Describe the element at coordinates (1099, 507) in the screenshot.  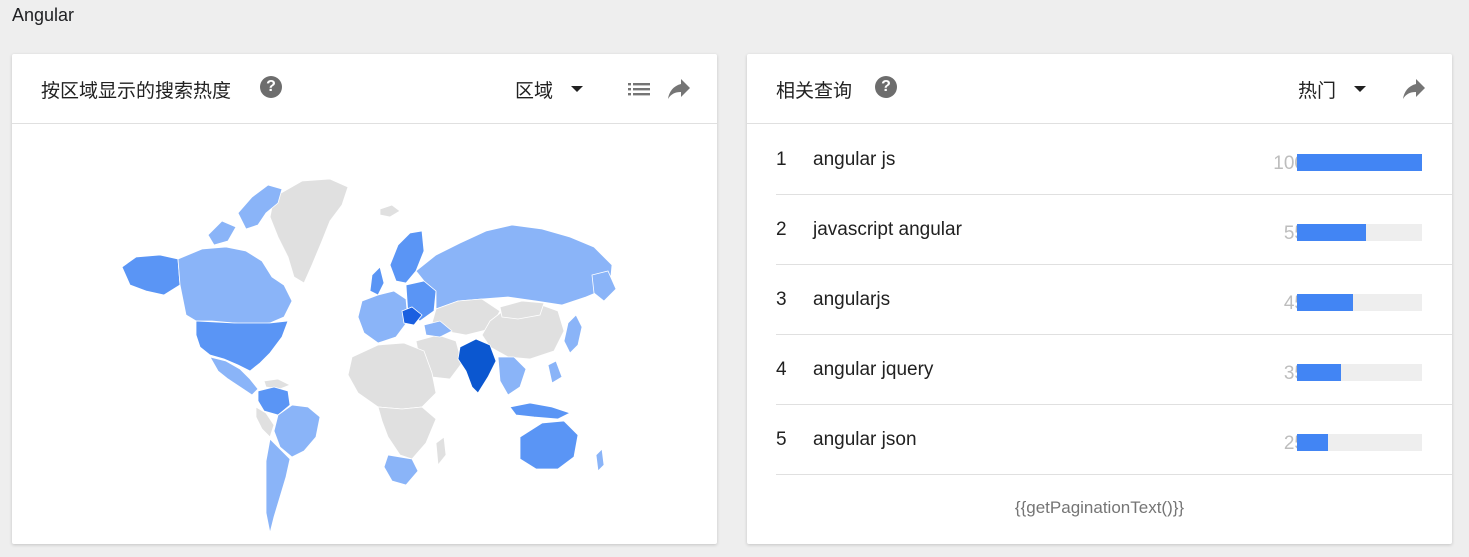
I see `pagination-text: {{getPaginationText()}}` at that location.